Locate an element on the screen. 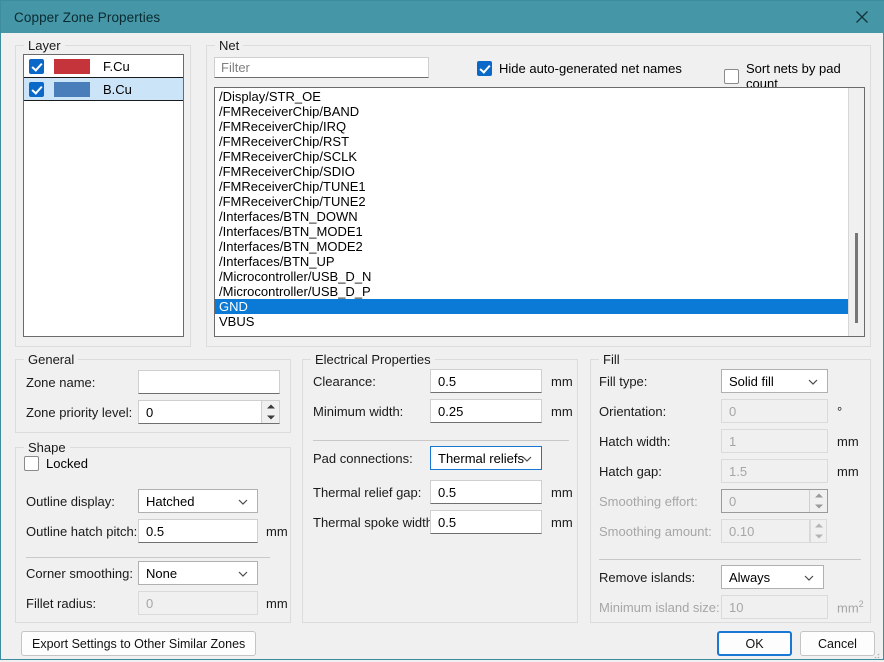  smoothing-effort-row: Smoothing effort: 0 is located at coordinates (713, 501).